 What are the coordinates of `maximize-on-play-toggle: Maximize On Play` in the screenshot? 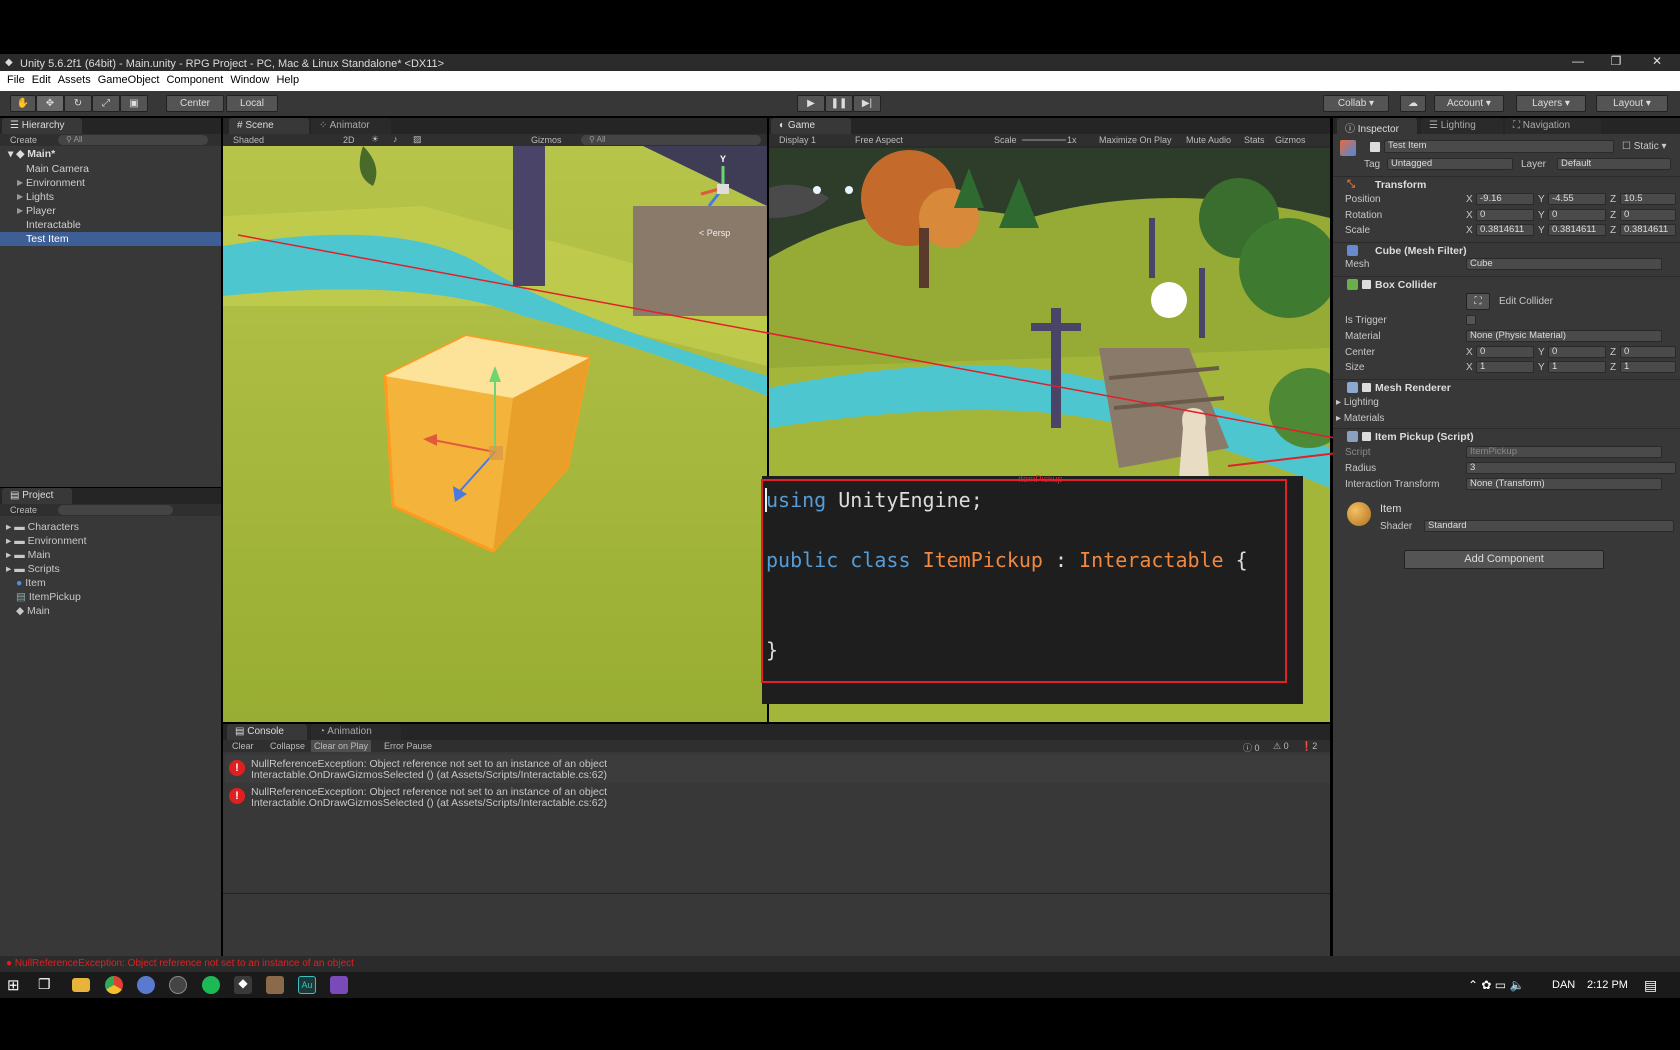 It's located at (1135, 140).